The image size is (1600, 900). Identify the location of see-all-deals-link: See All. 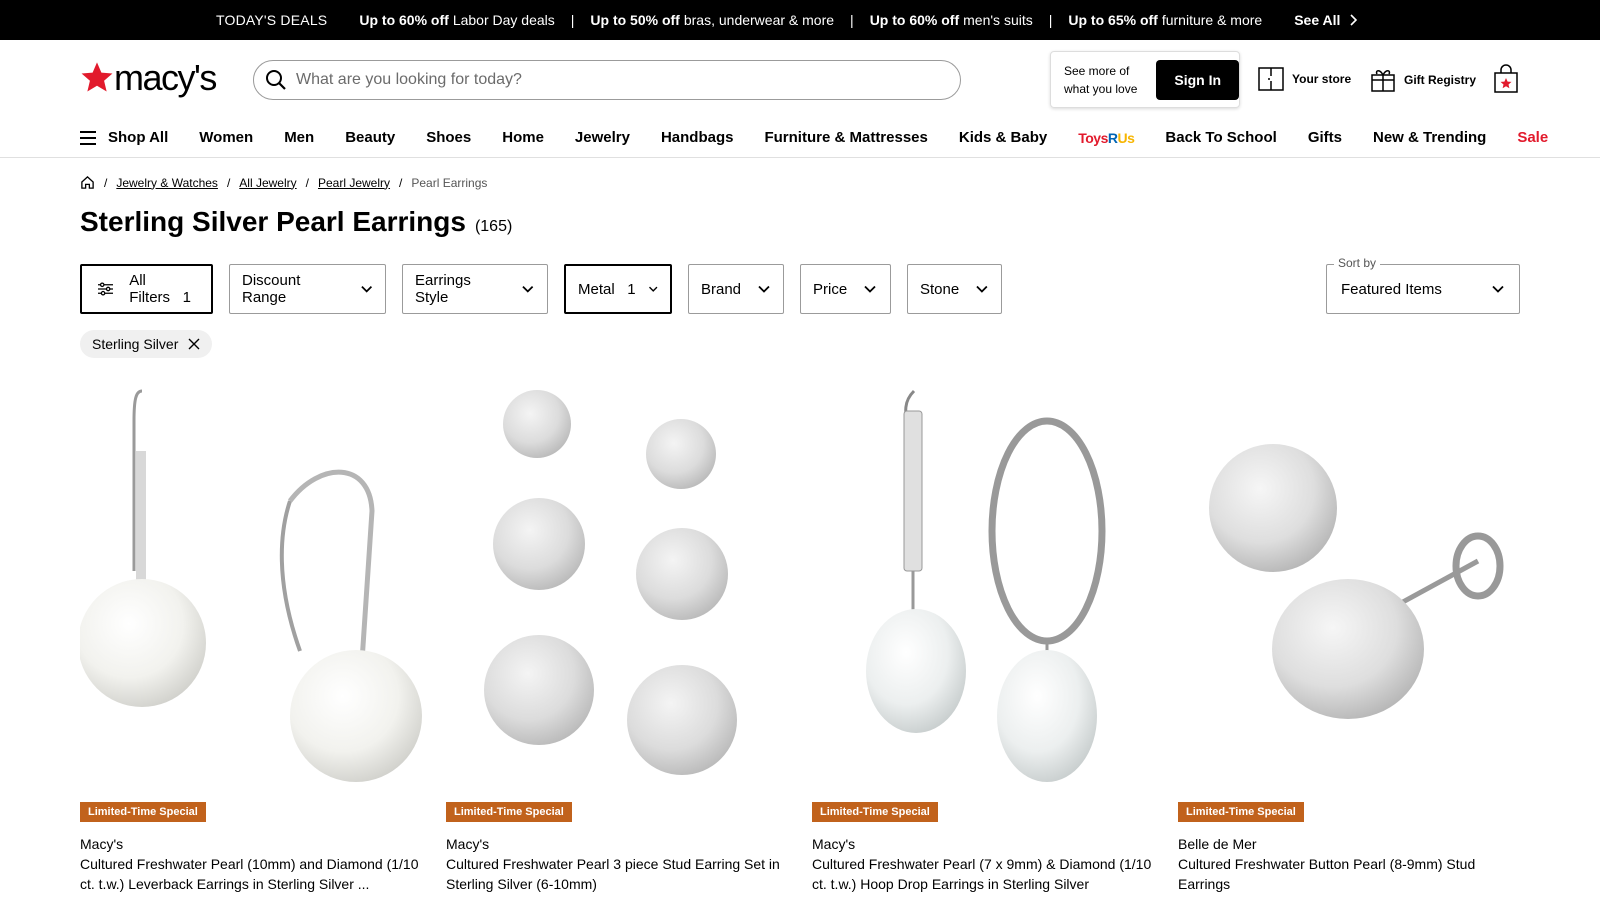
(1326, 20).